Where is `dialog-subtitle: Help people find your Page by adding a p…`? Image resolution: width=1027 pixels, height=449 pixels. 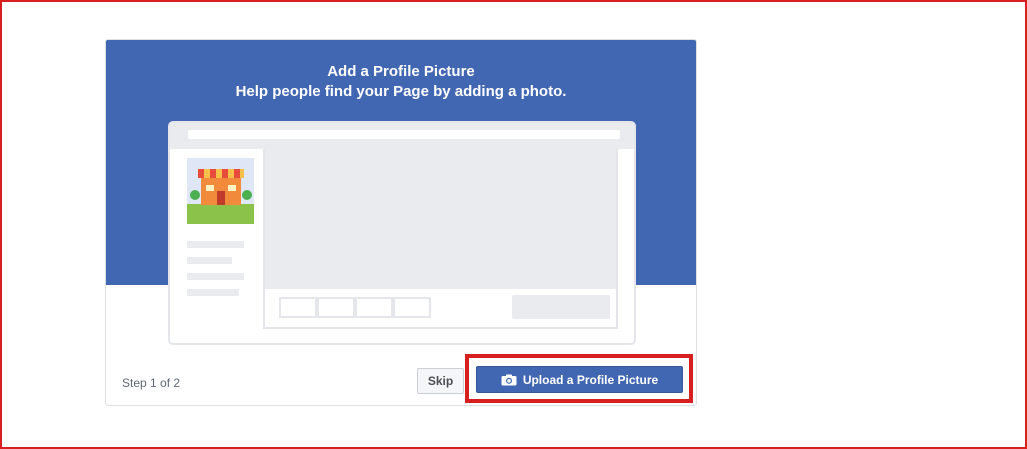 dialog-subtitle: Help people find your Page by adding a p… is located at coordinates (401, 91).